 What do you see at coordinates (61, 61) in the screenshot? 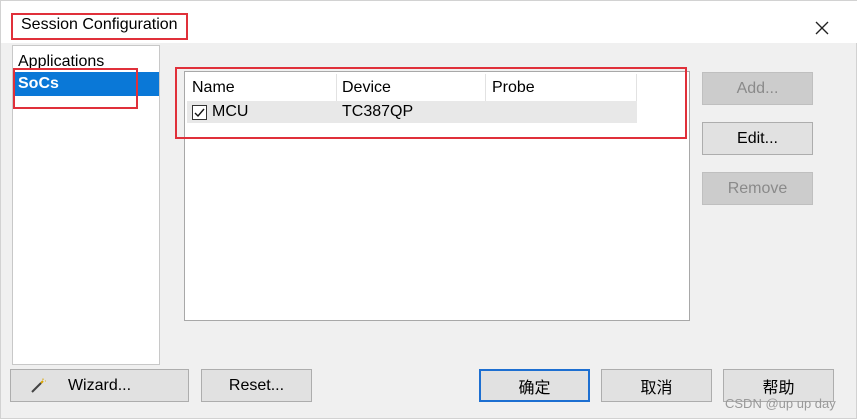
I see `sidebar-item-label: Applications` at bounding box center [61, 61].